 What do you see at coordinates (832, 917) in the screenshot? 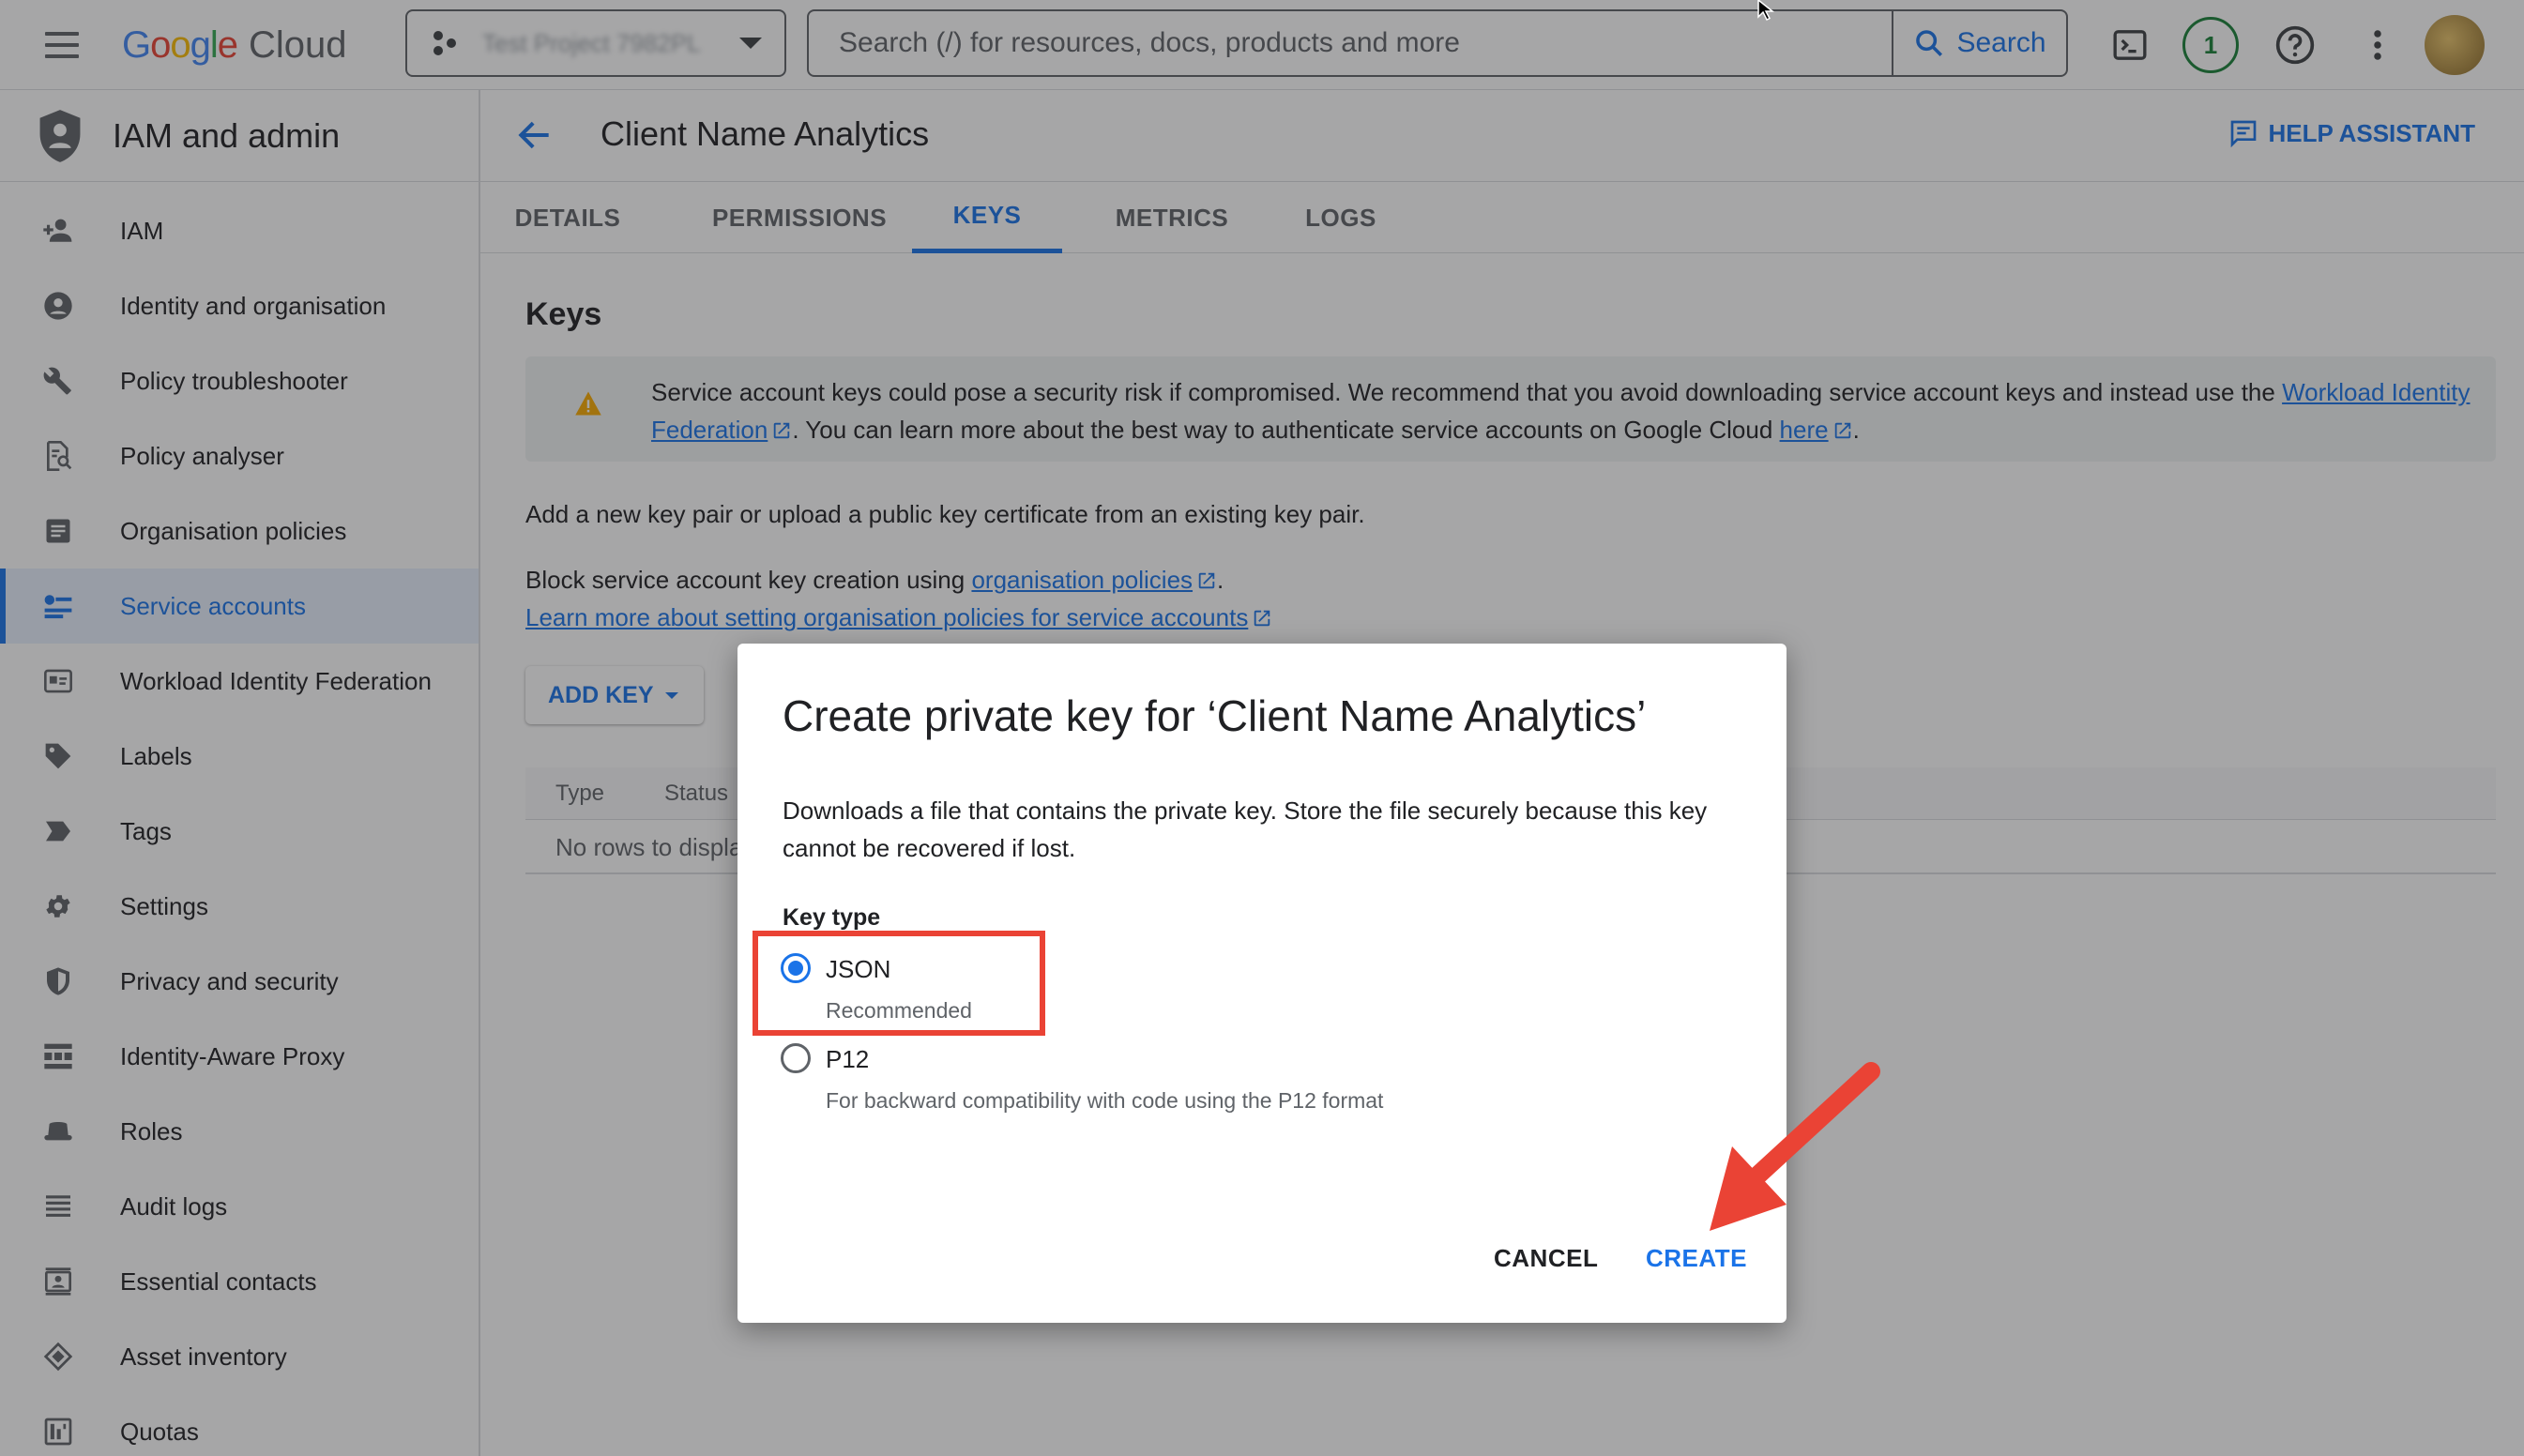
I see `key-type-label: Key type` at bounding box center [832, 917].